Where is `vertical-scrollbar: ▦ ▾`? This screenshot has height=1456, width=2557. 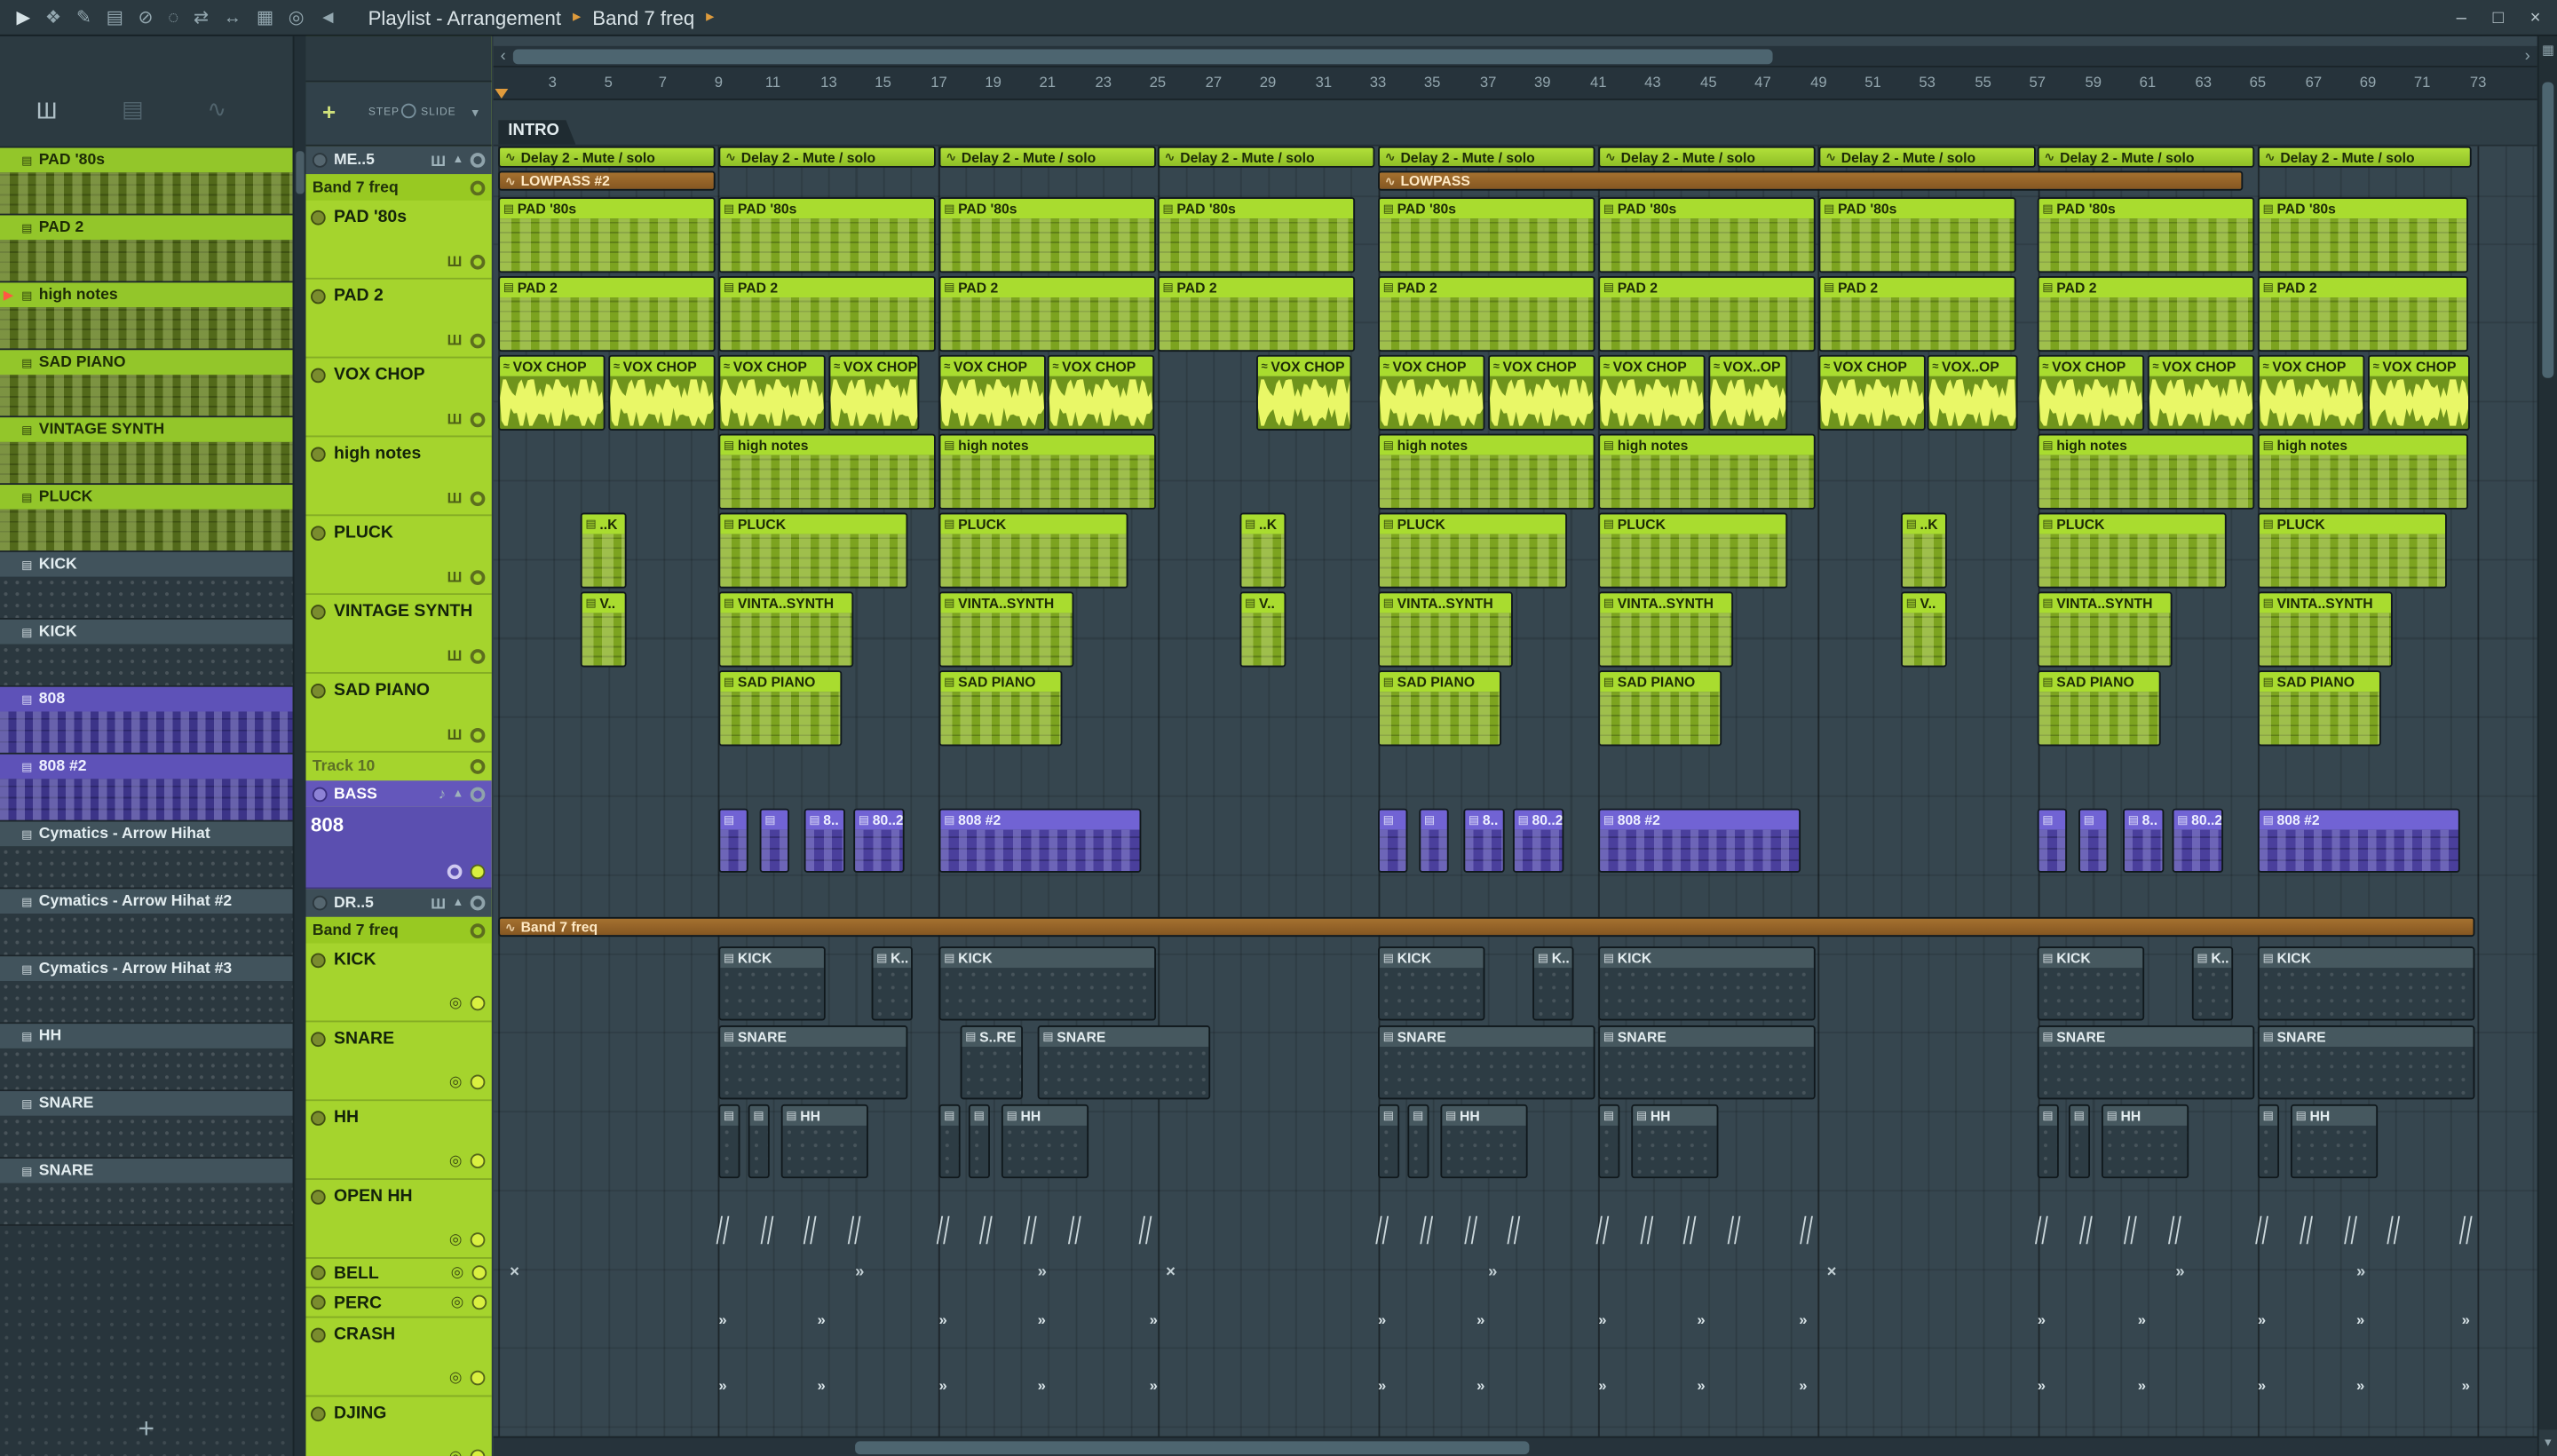 vertical-scrollbar: ▦ ▾ is located at coordinates (2547, 746).